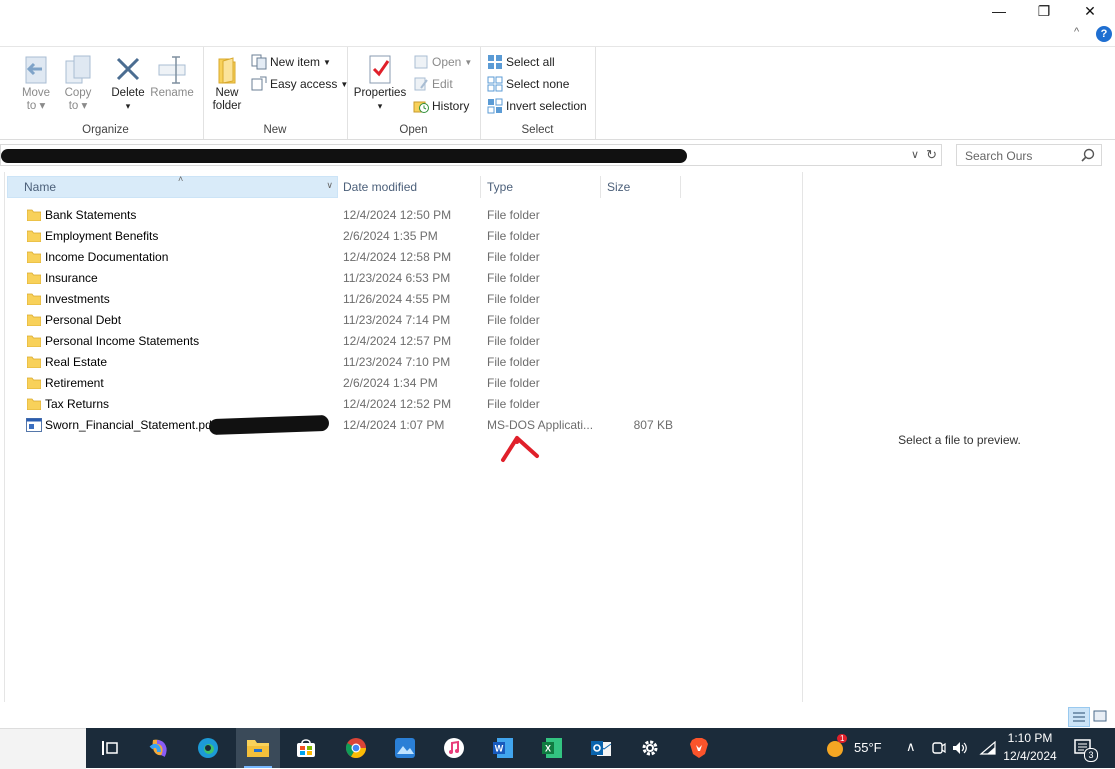  I want to click on new-folder-button: New folder, so click(227, 83).